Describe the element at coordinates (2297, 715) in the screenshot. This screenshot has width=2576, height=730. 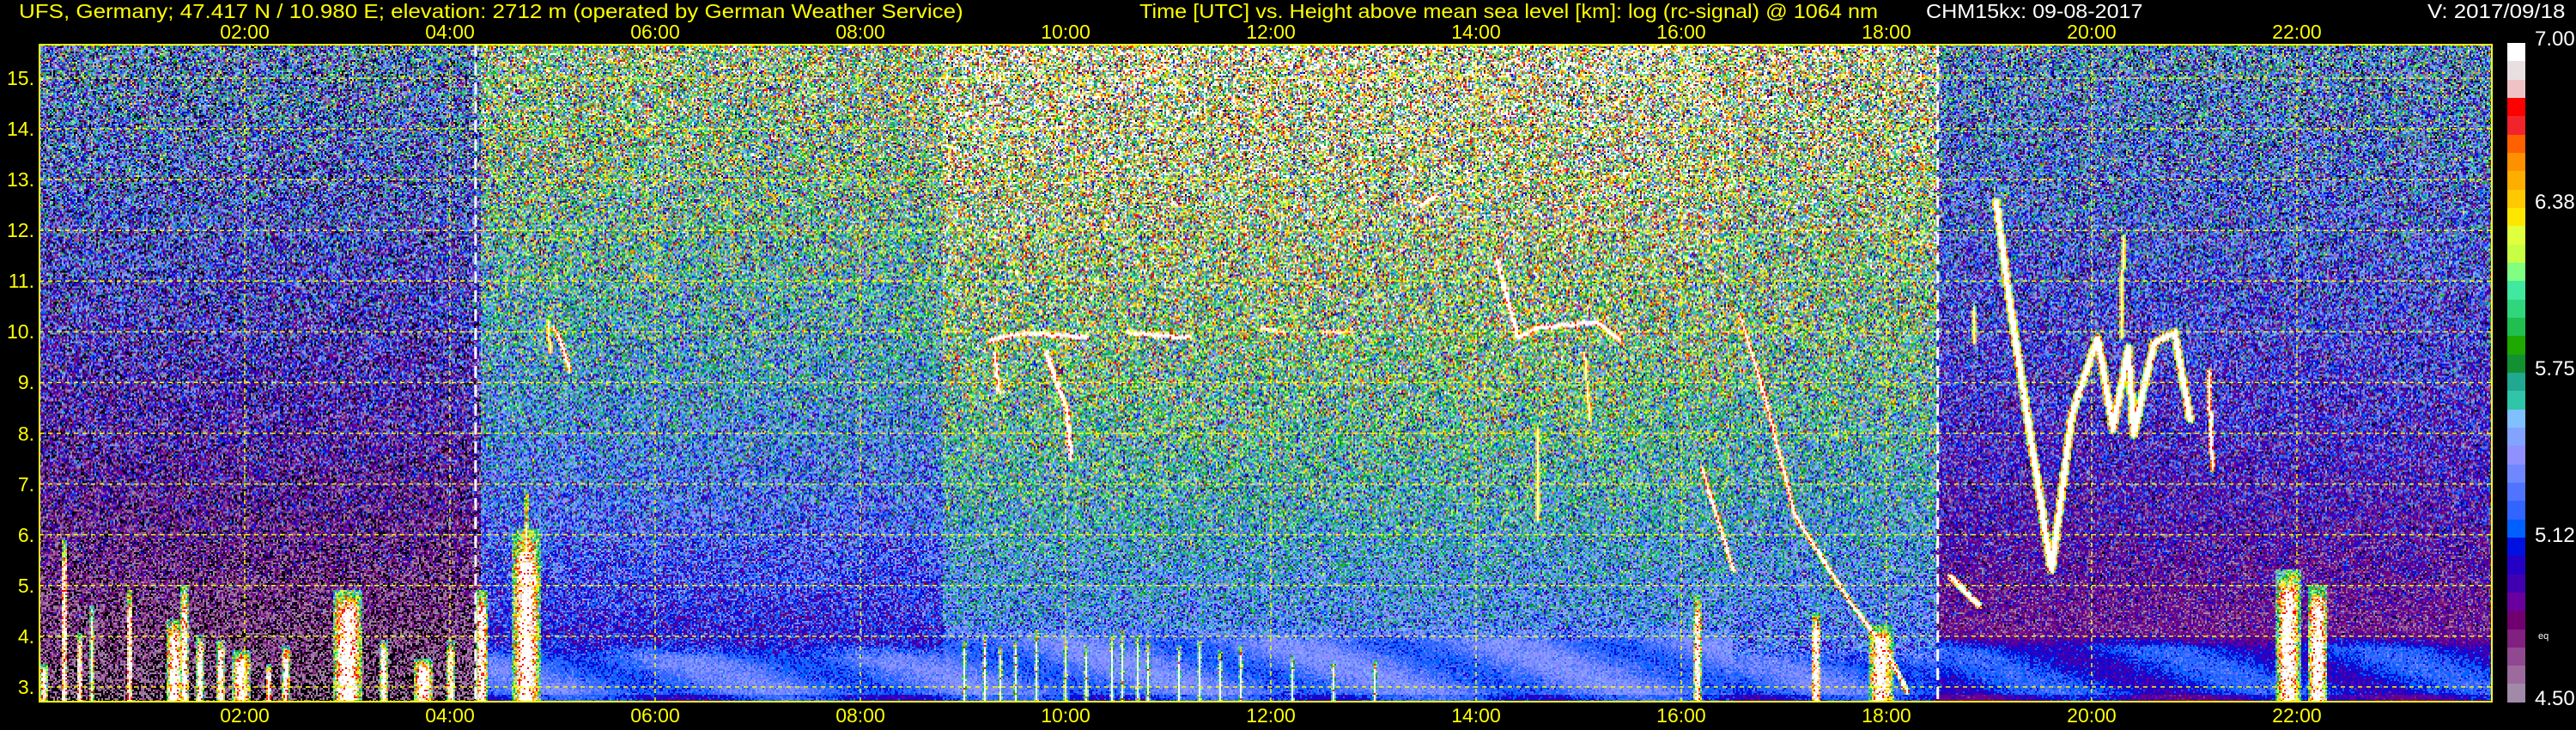
I see `x-tick-label: 22:00` at that location.